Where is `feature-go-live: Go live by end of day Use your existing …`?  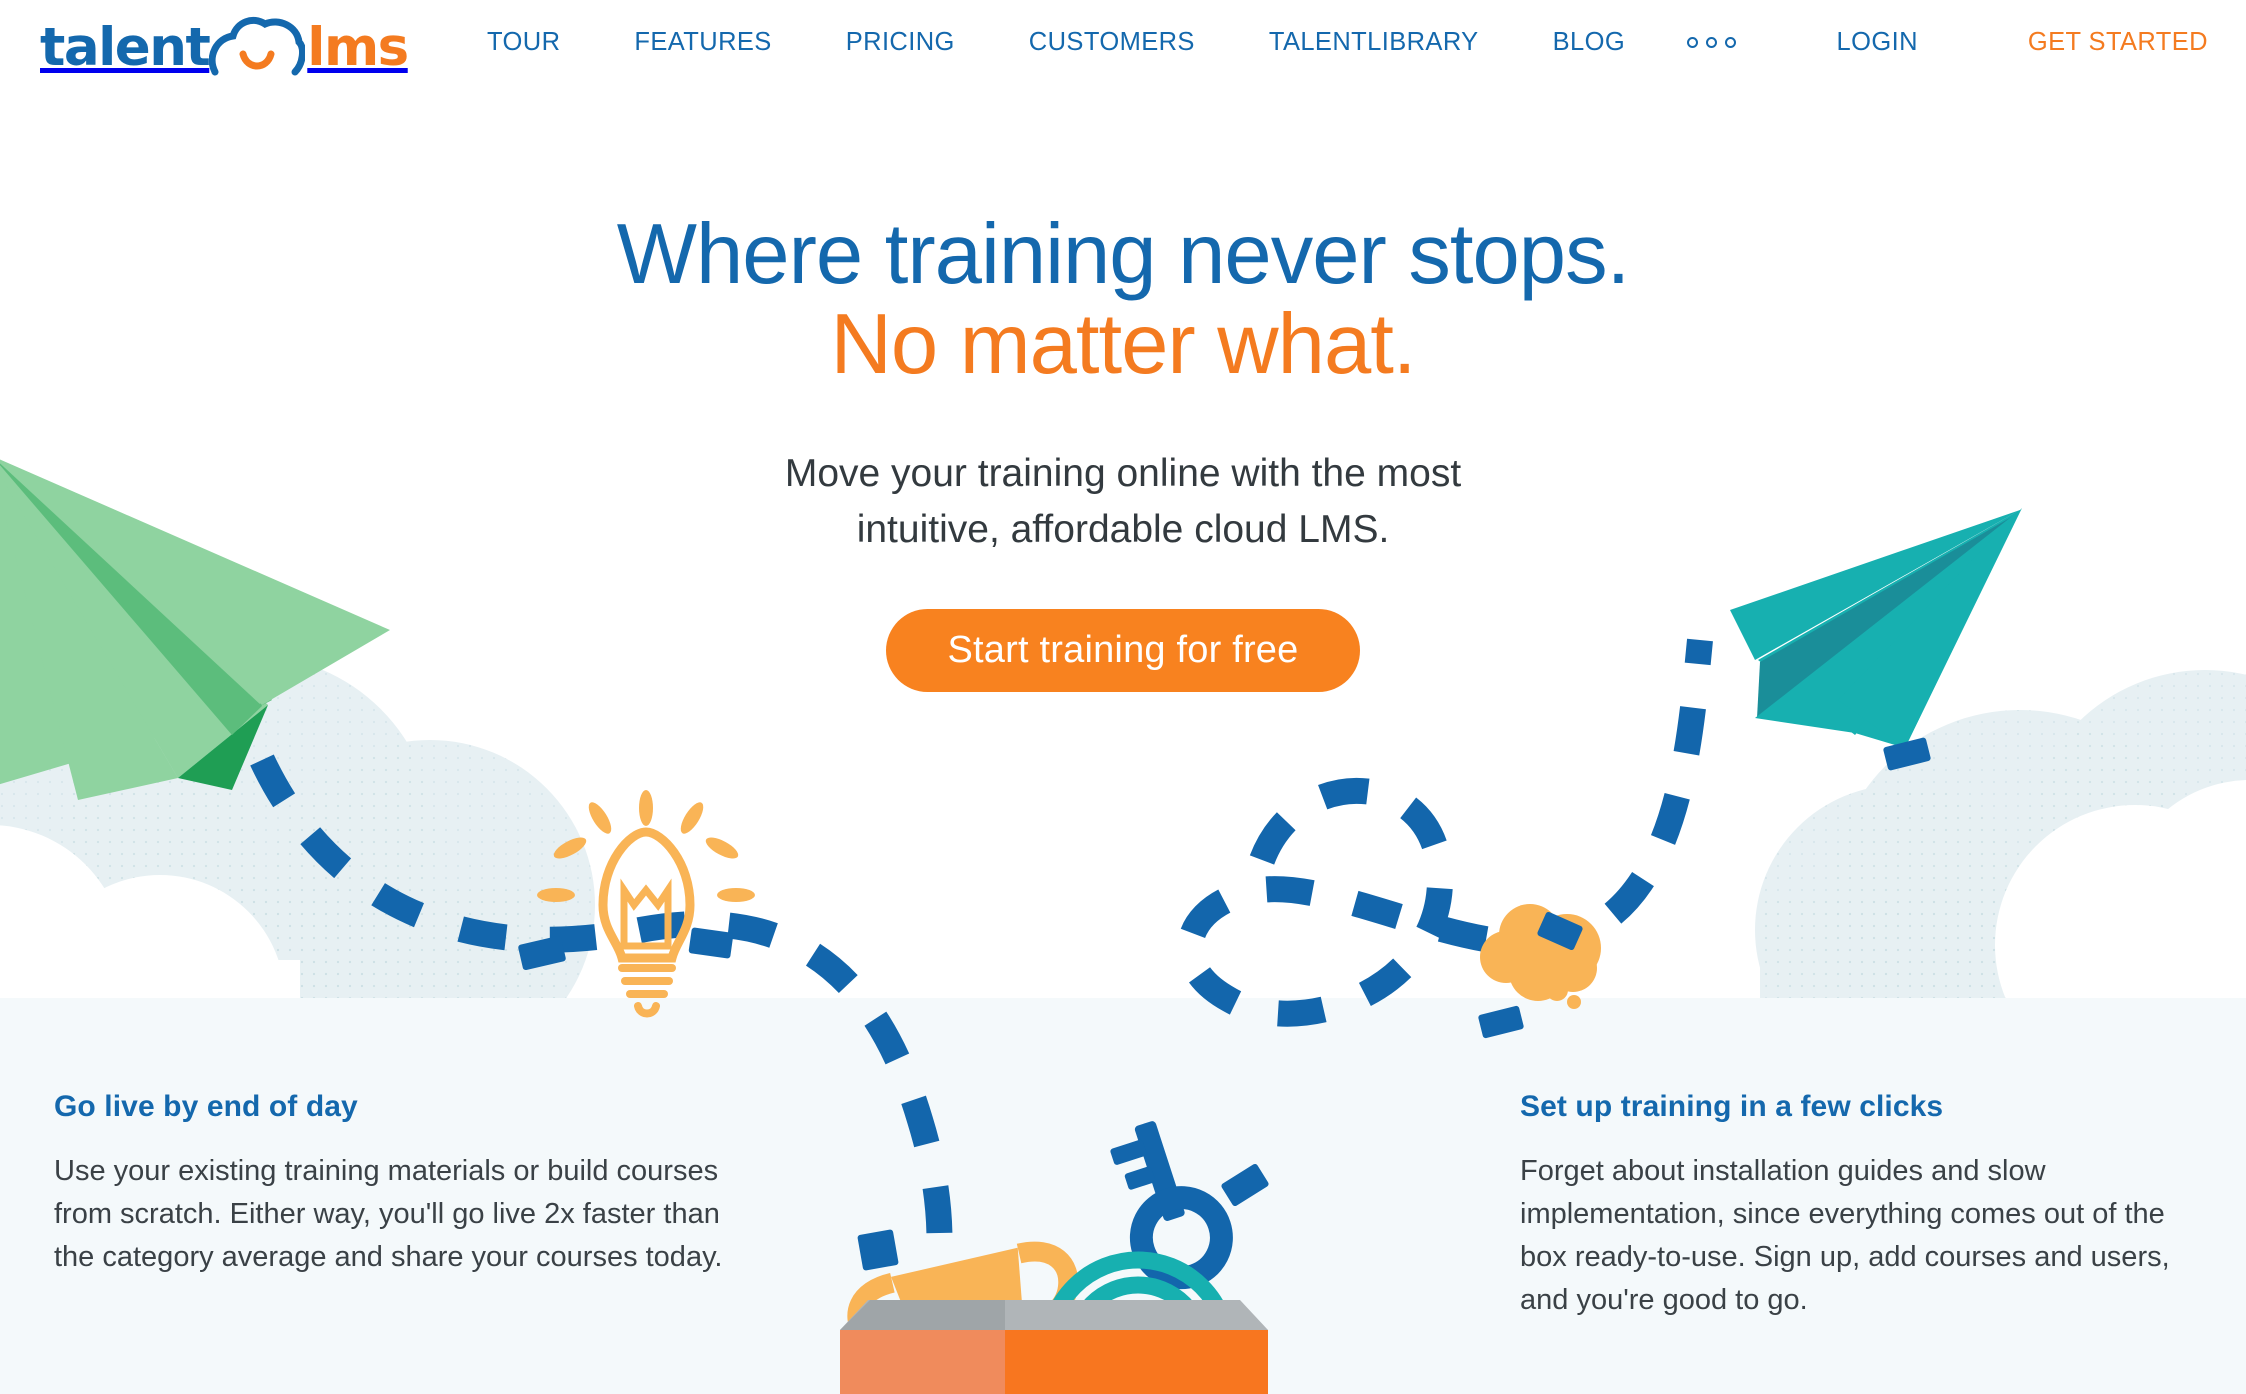
feature-go-live: Go live by end of day Use your existing … is located at coordinates (389, 1184).